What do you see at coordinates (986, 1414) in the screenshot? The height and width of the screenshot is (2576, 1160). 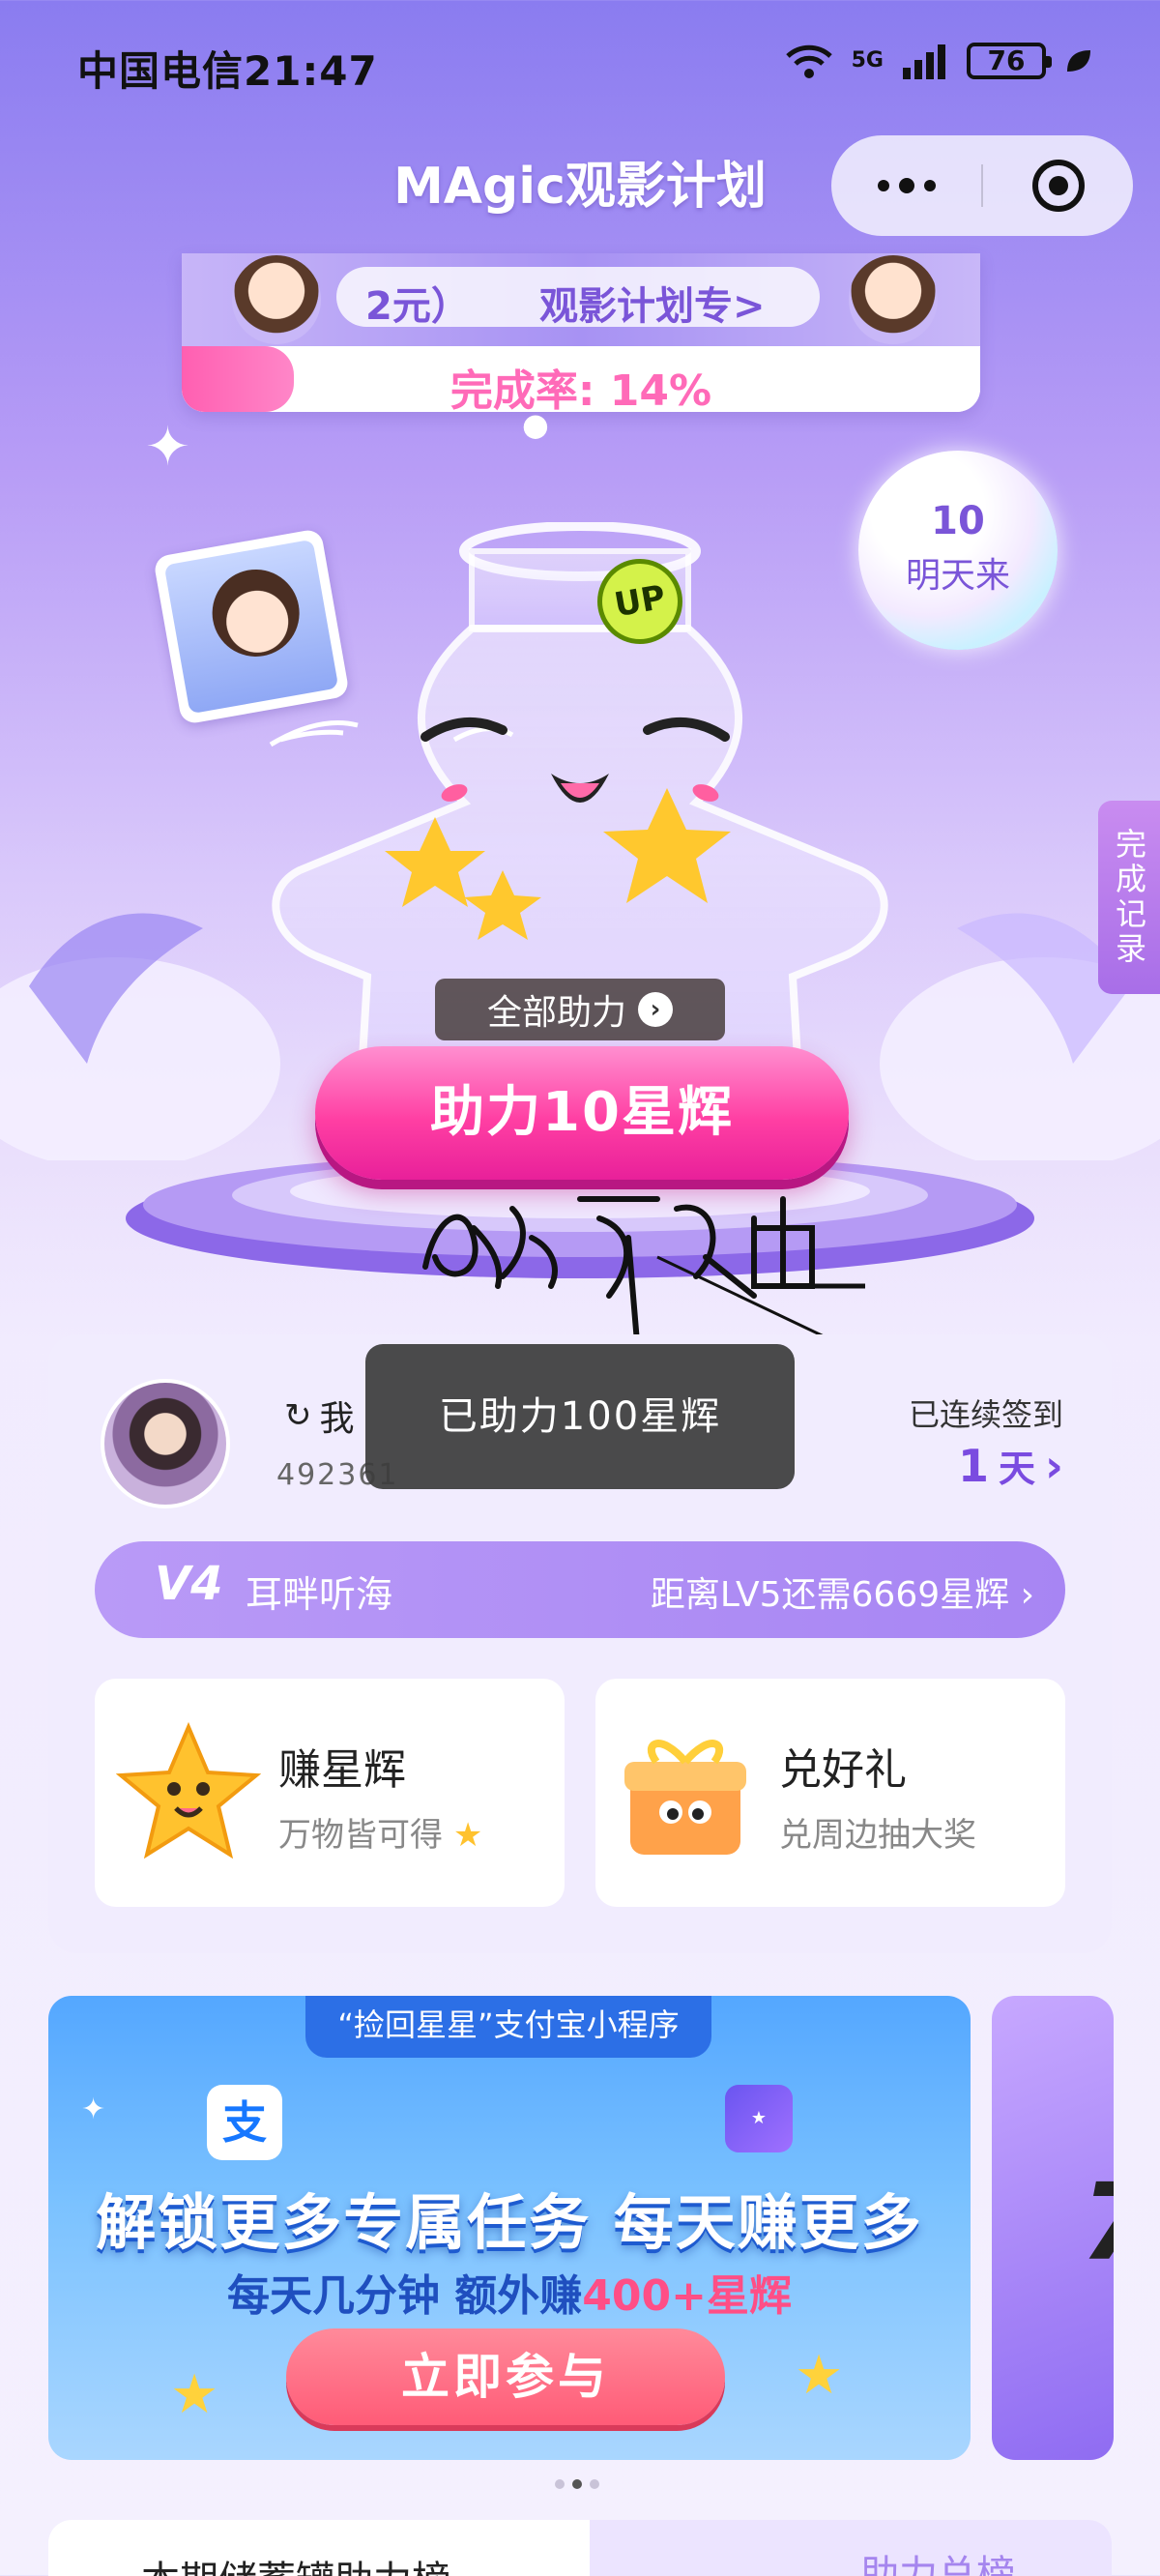 I see `streak-label: 已连续签到` at bounding box center [986, 1414].